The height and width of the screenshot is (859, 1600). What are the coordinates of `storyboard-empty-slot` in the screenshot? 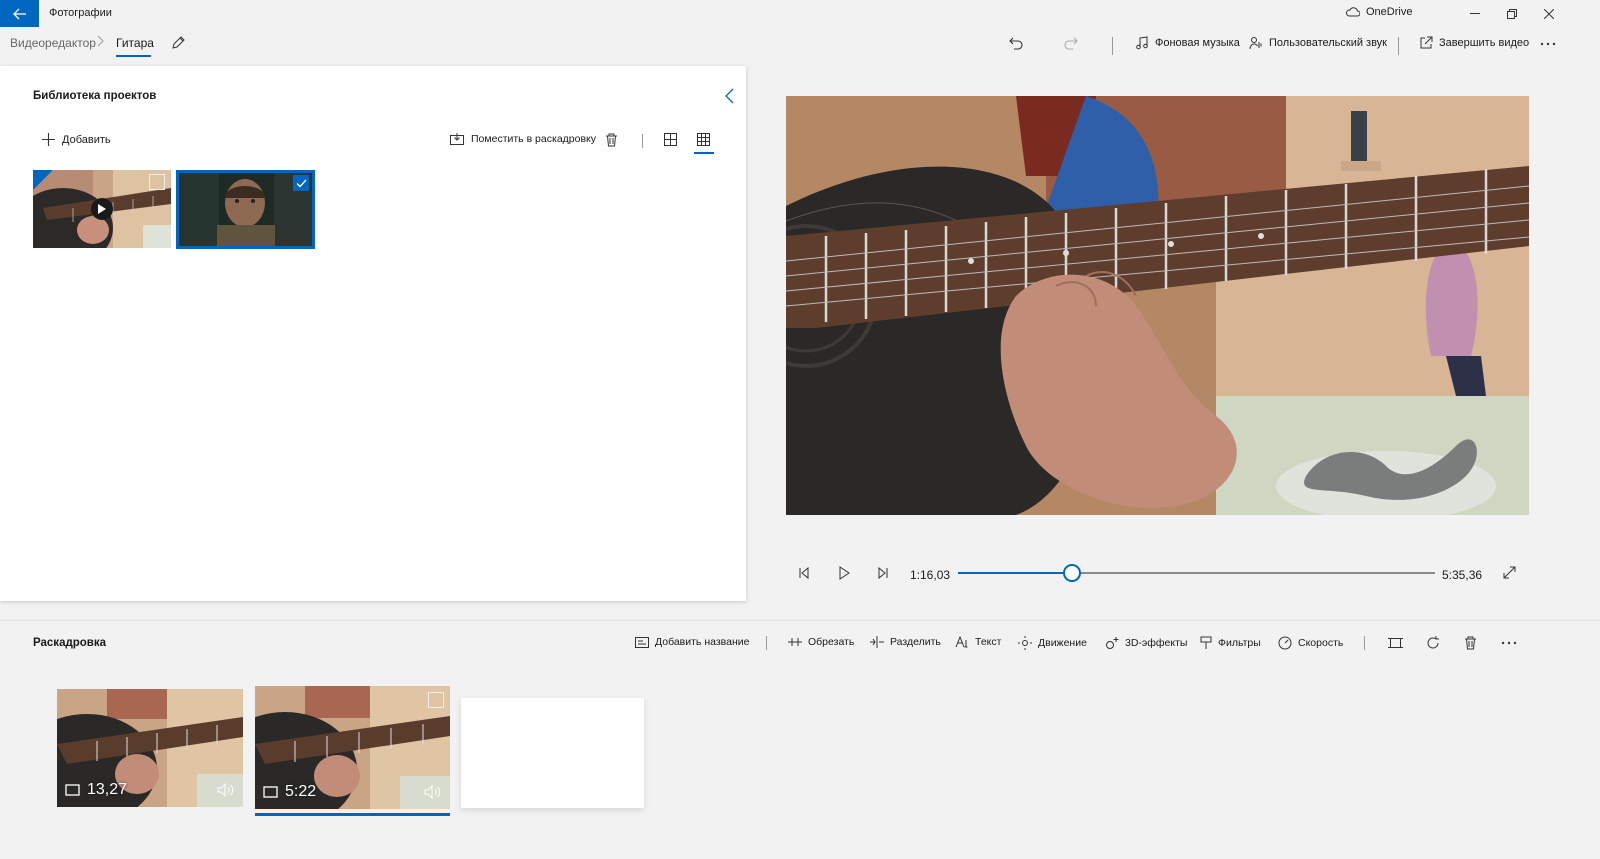 It's located at (552, 753).